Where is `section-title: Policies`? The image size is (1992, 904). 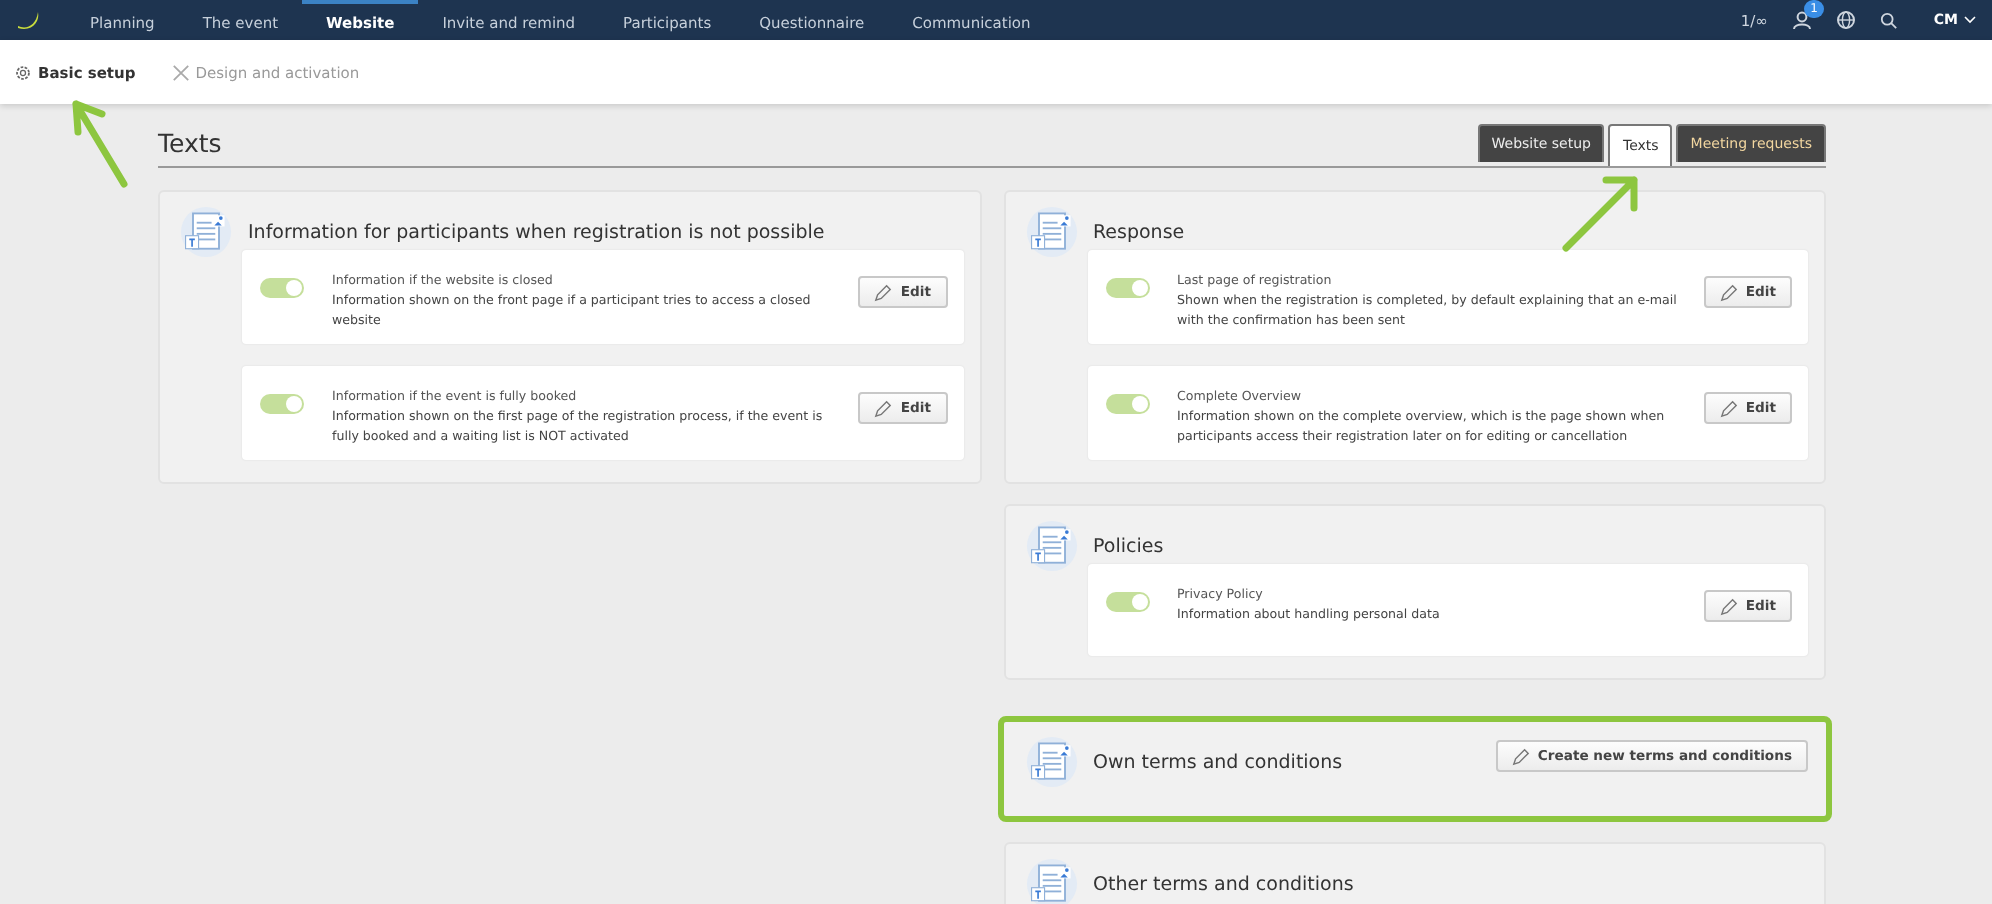
section-title: Policies is located at coordinates (1128, 546).